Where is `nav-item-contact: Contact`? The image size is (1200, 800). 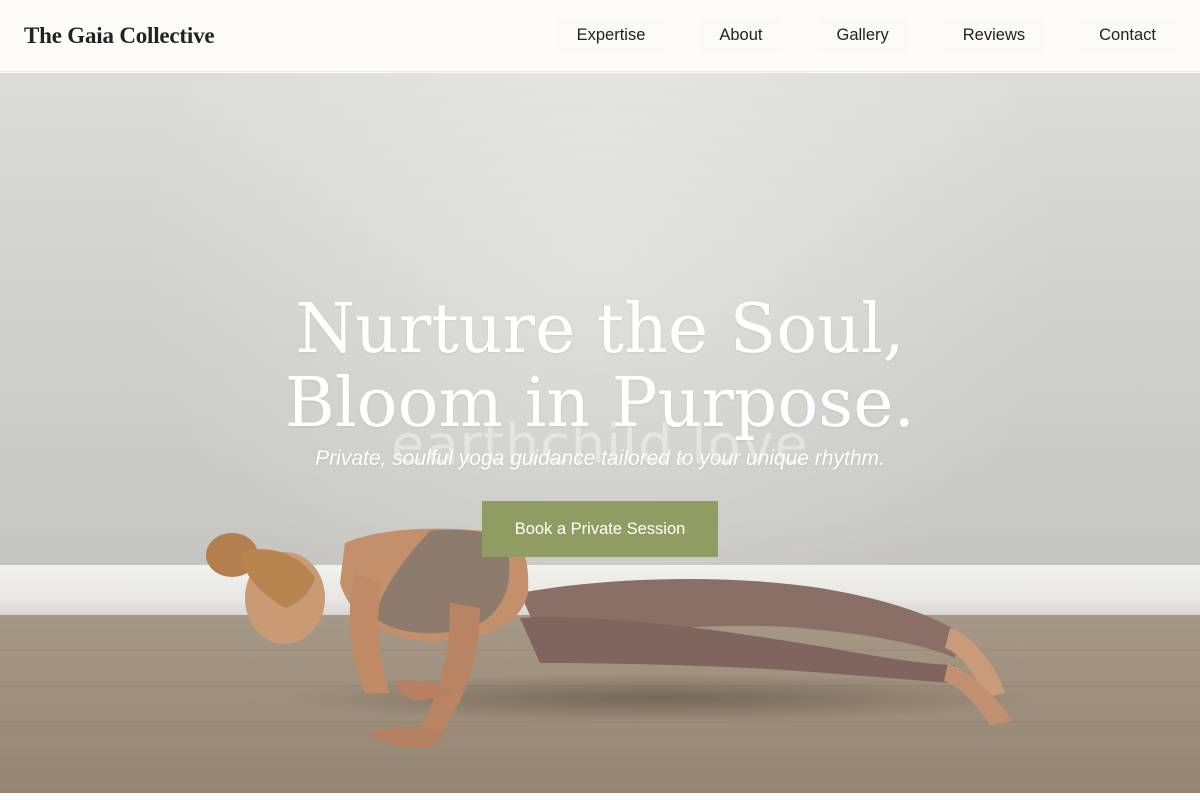
nav-item-contact: Contact is located at coordinates (1127, 35).